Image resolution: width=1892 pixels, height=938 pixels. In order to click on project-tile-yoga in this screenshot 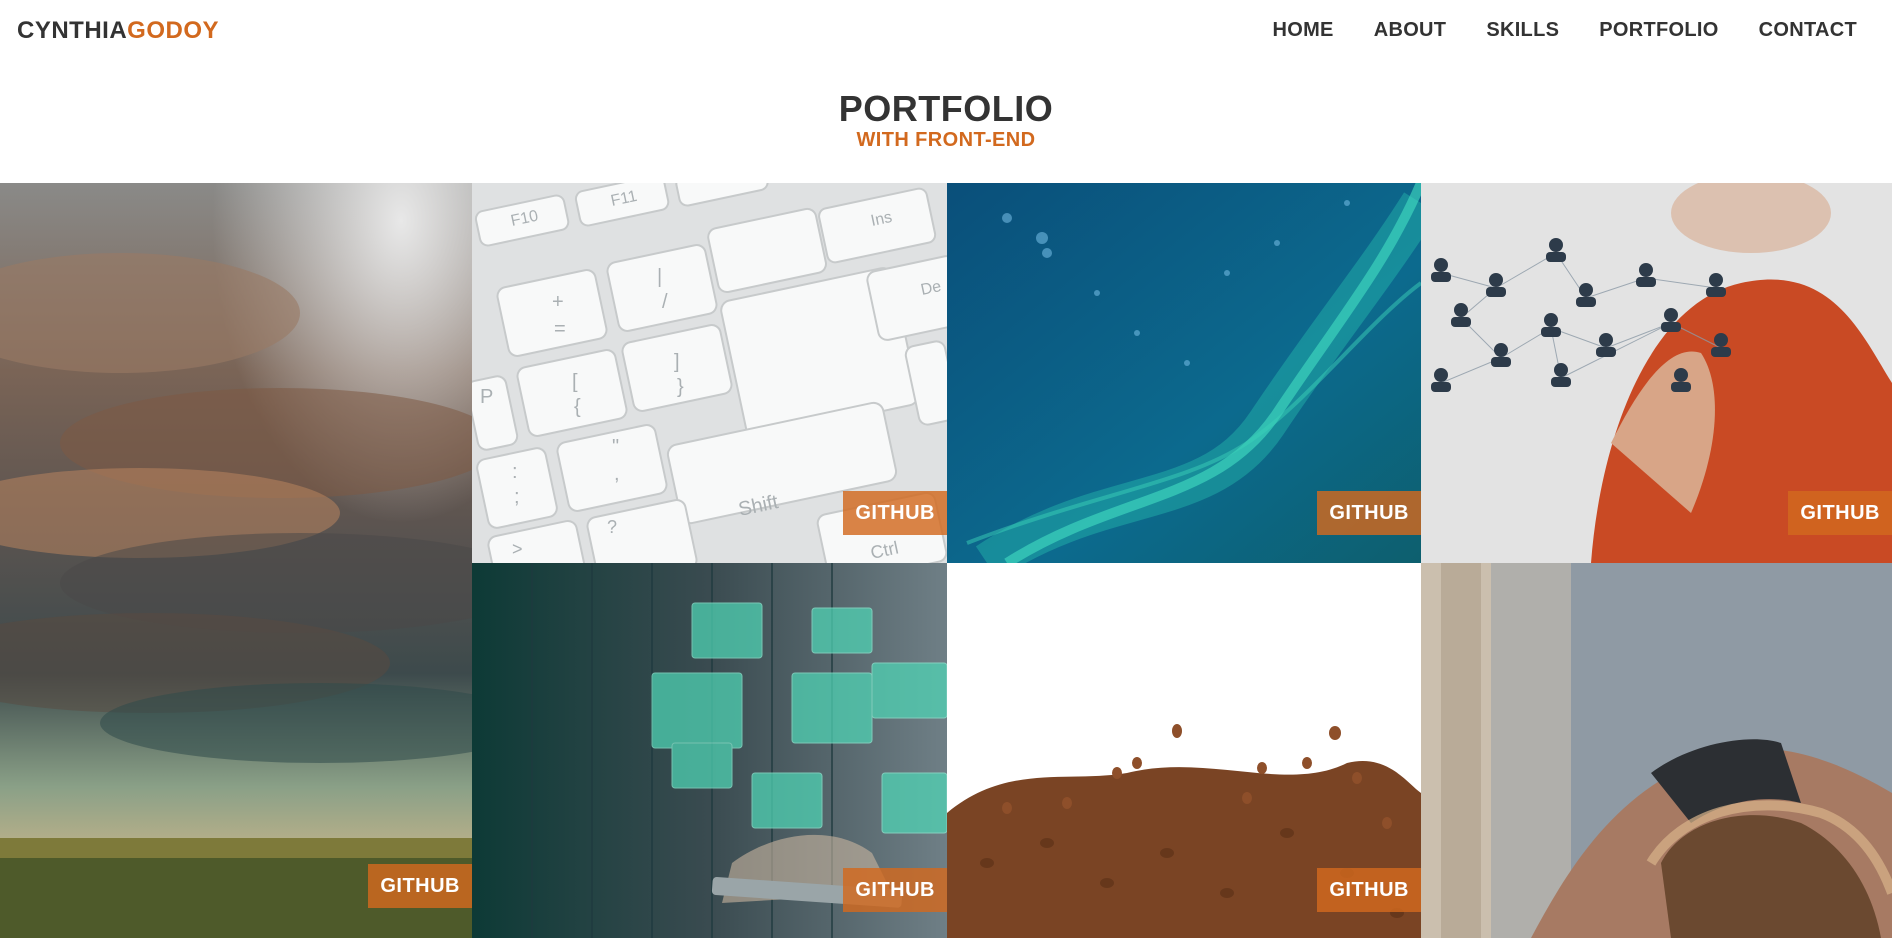, I will do `click(1656, 750)`.